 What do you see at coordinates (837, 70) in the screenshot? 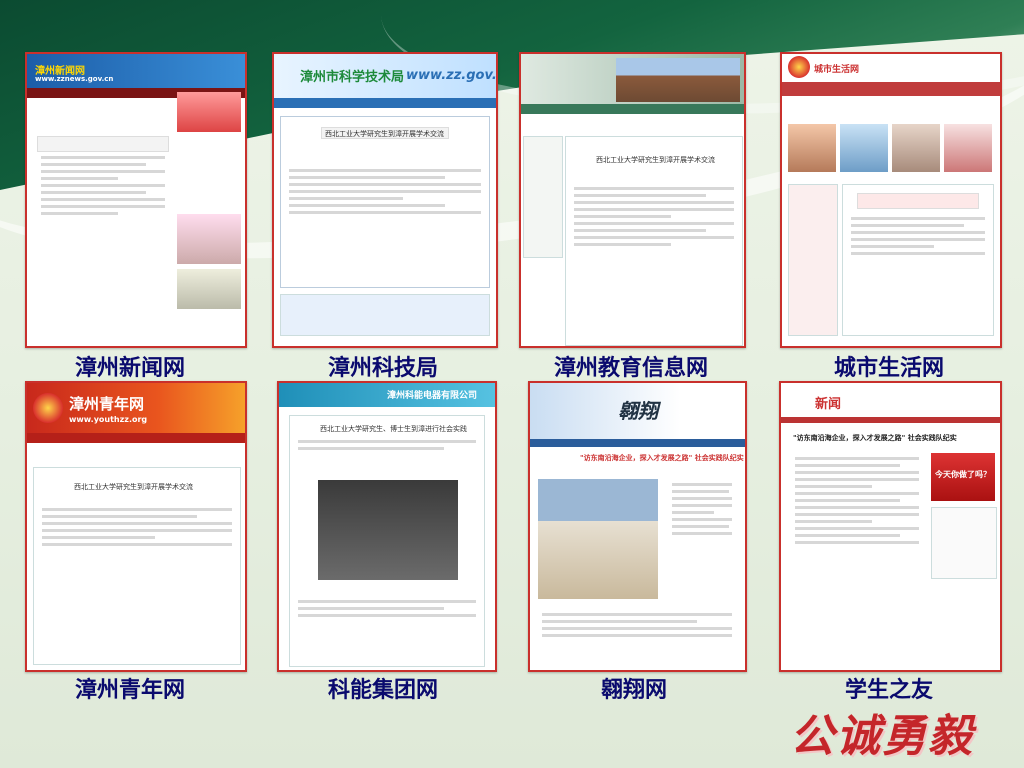
I see `life-logo: 城市生活网` at bounding box center [837, 70].